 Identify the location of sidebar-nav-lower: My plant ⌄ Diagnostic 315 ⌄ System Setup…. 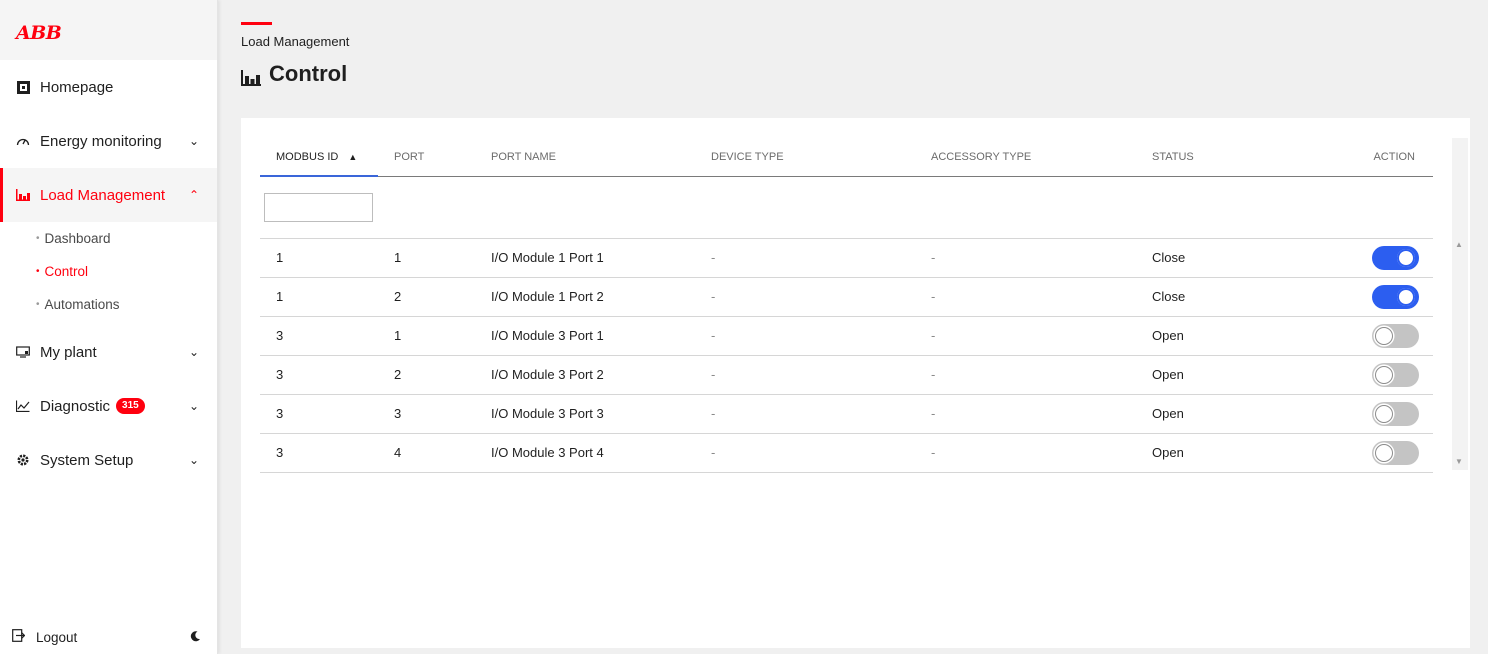
(108, 406).